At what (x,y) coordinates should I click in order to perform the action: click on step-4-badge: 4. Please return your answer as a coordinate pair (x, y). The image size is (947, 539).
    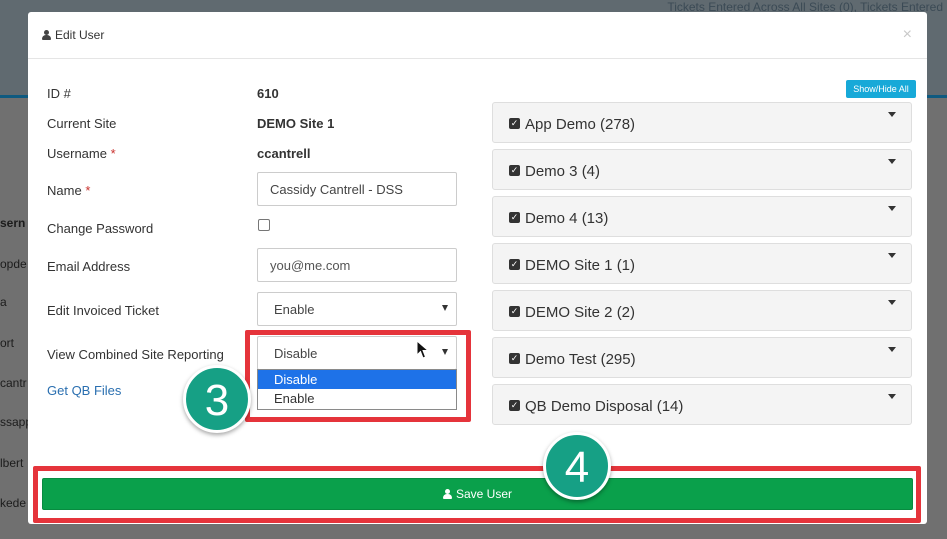
    Looking at the image, I should click on (577, 466).